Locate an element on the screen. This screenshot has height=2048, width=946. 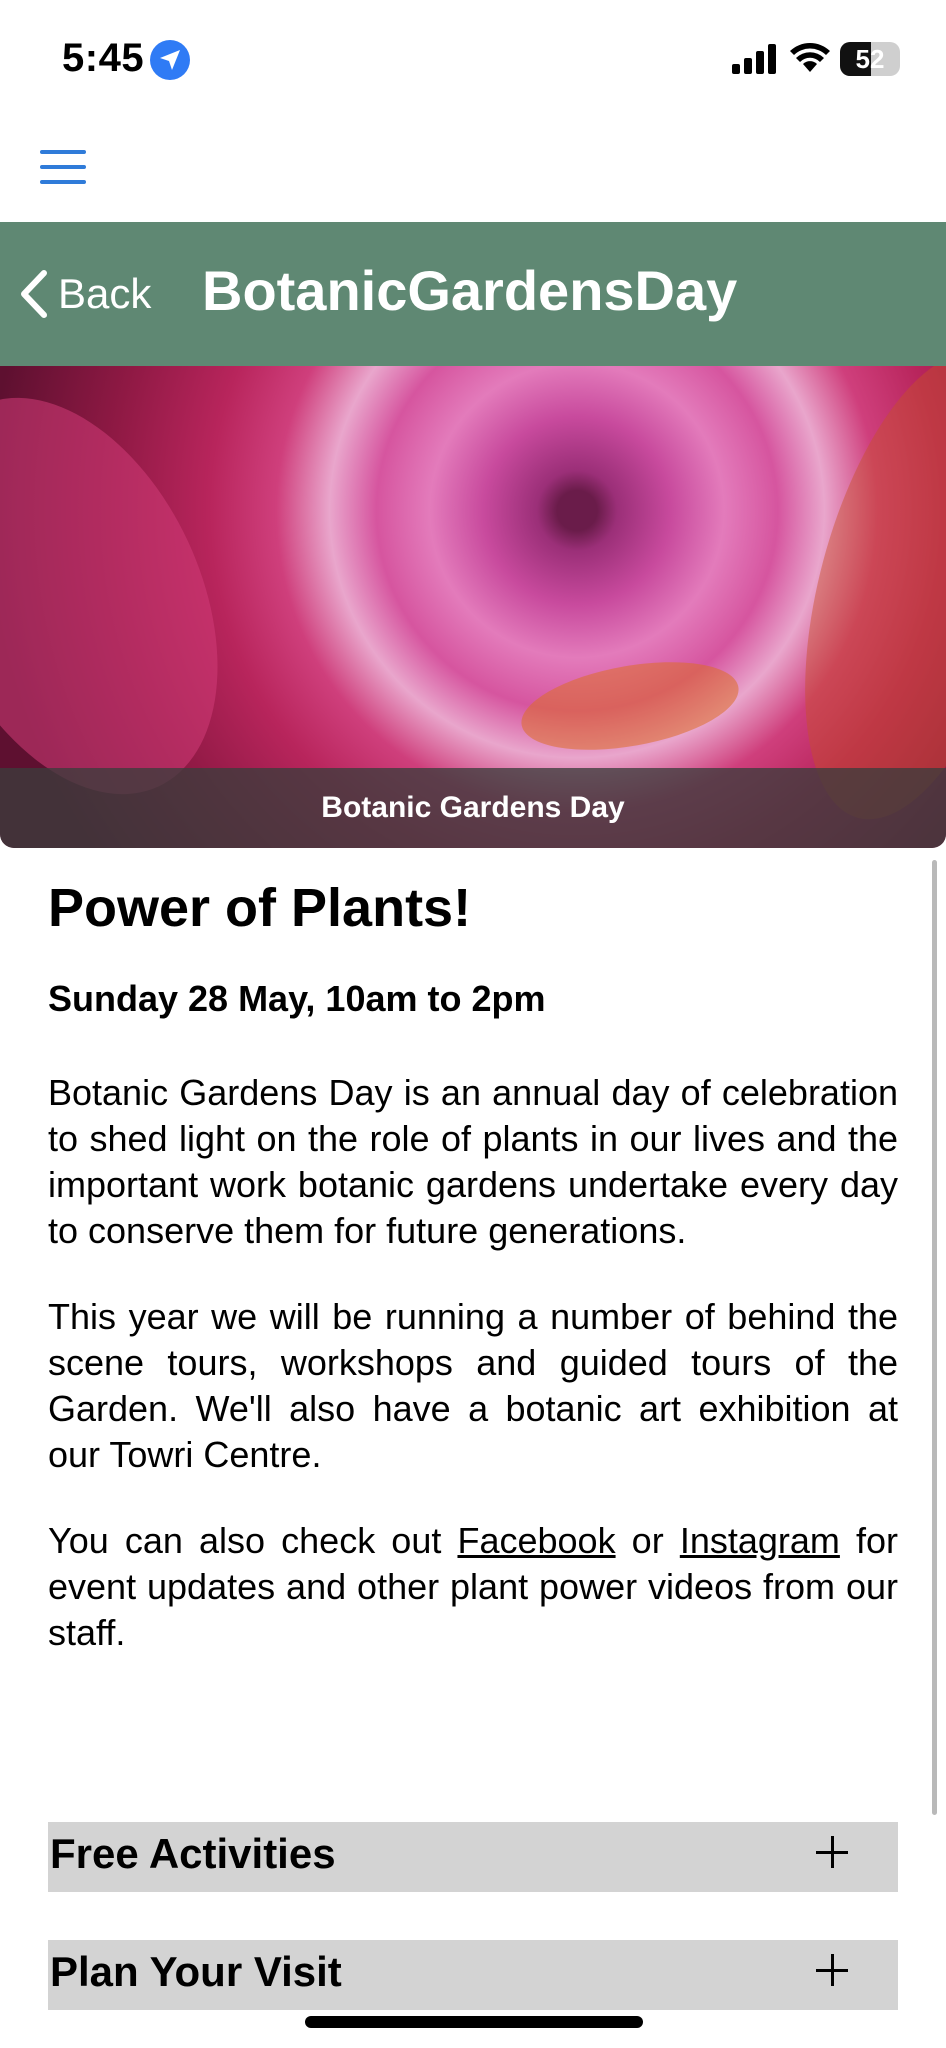
navigation-bar: Back BotanicGardensDay is located at coordinates (473, 294).